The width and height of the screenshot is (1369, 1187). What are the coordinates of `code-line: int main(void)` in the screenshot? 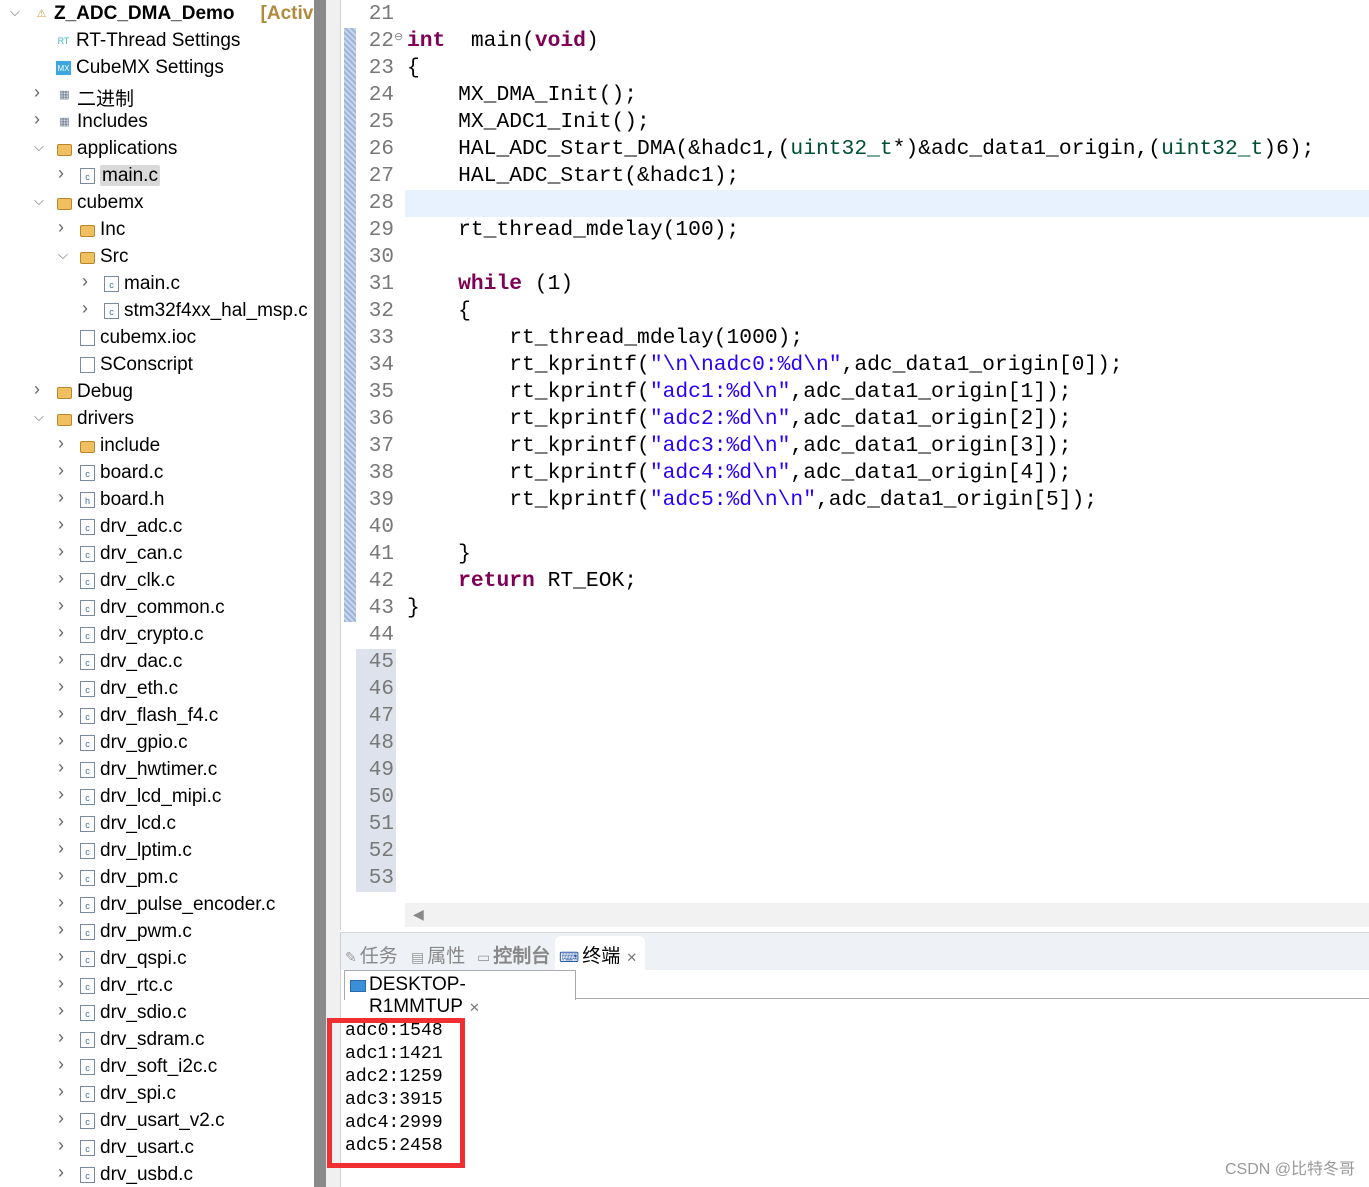 It's located at (888, 41).